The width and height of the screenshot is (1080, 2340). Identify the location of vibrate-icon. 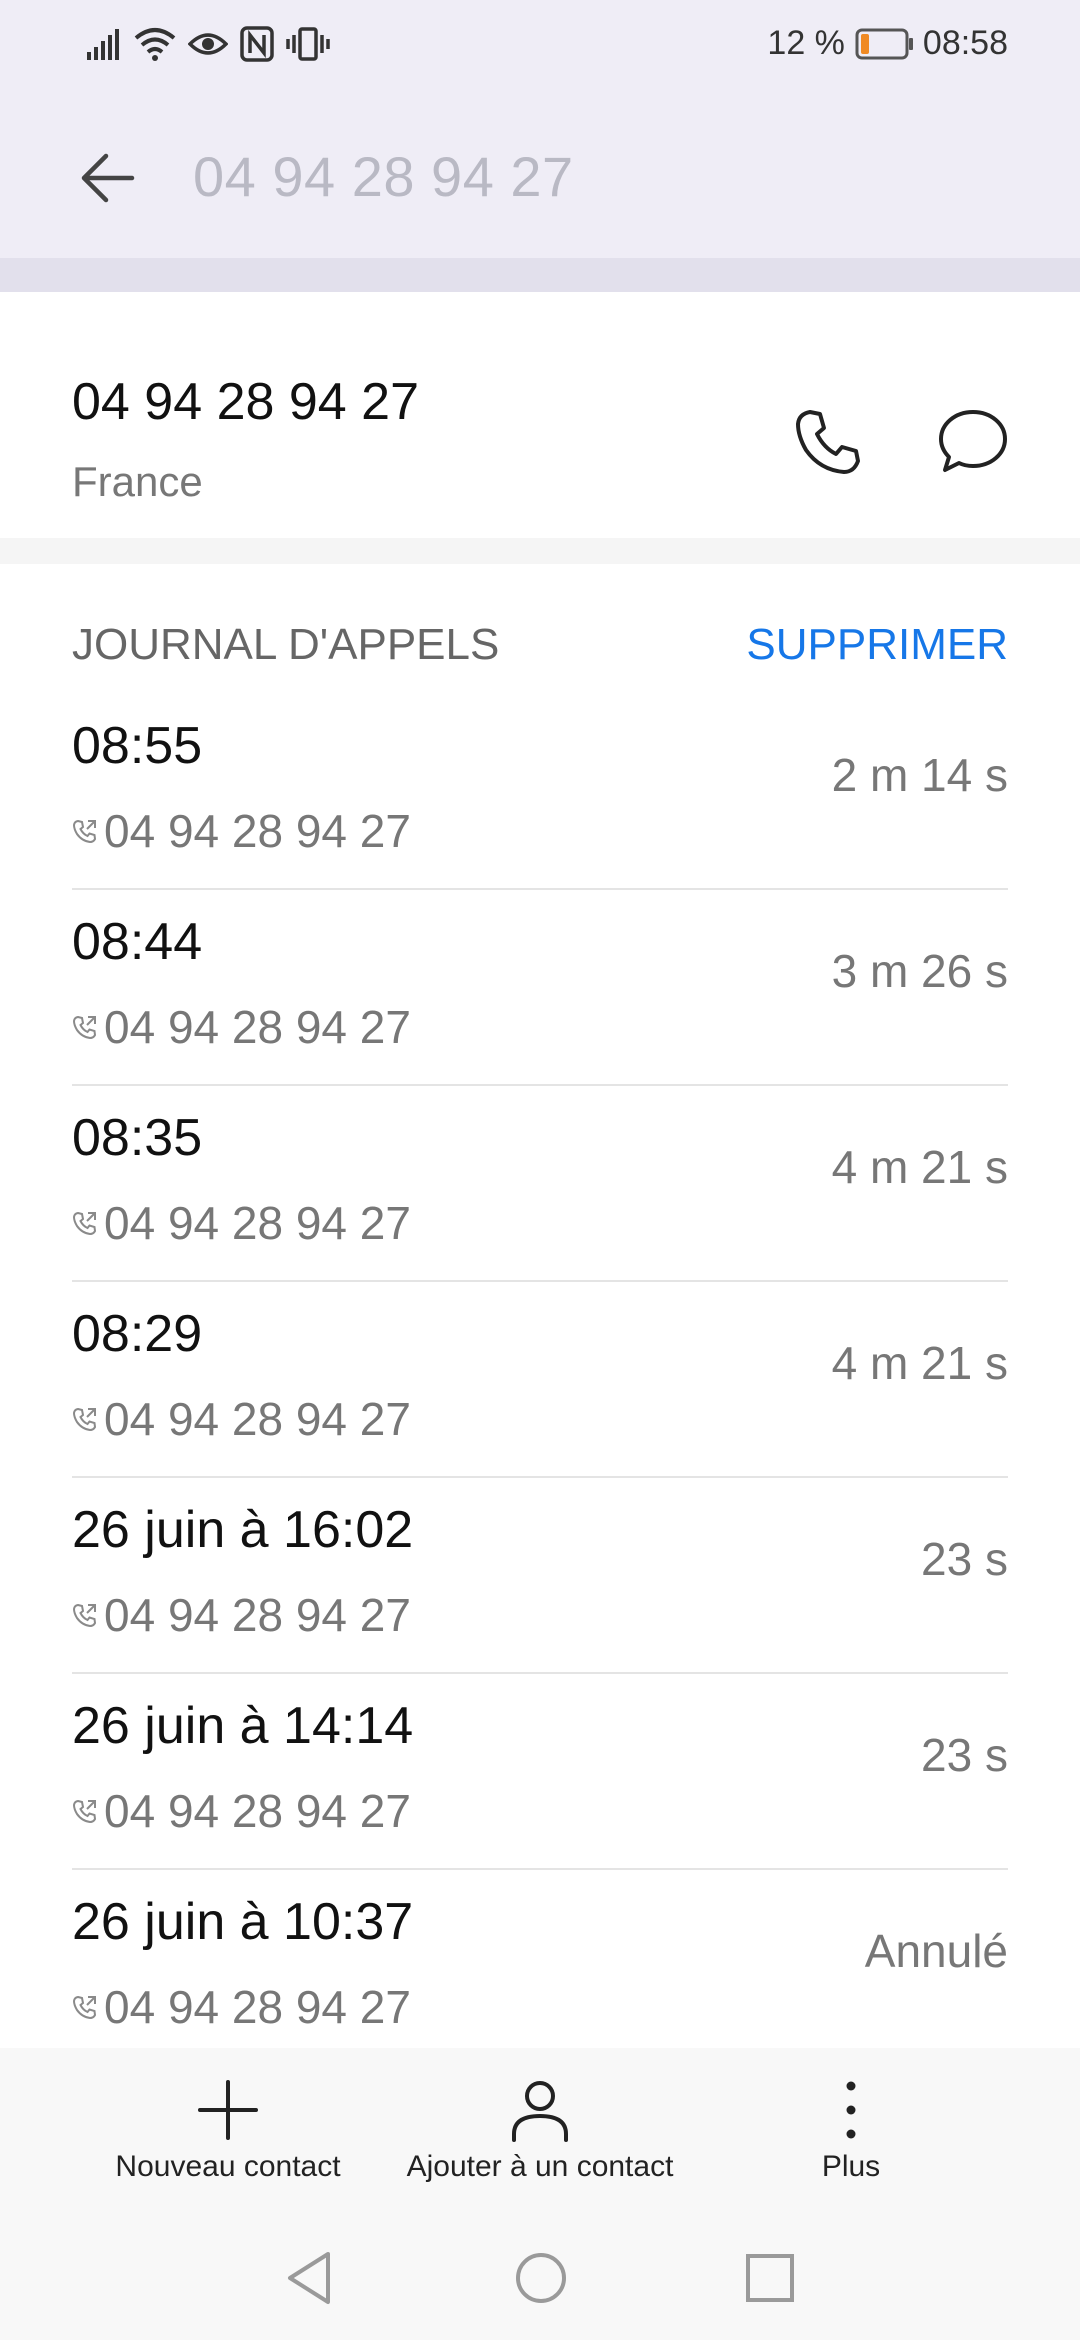
(308, 44).